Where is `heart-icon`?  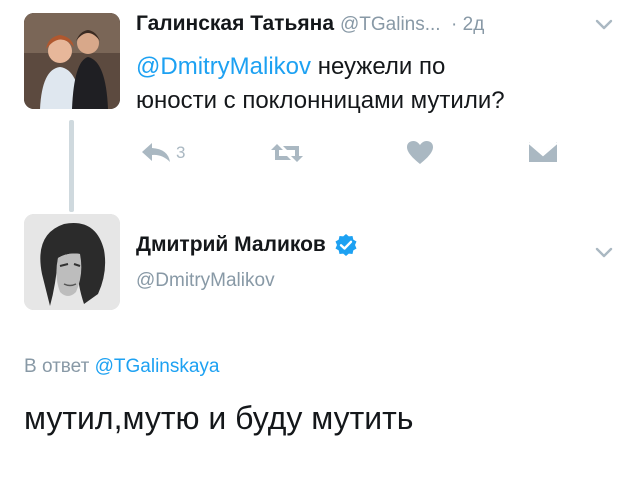
heart-icon is located at coordinates (420, 152).